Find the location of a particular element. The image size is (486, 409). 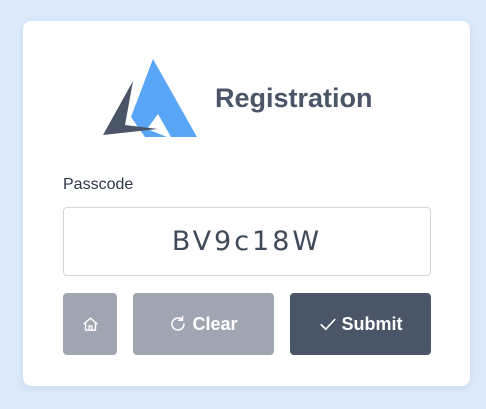

passcode-field: BV9c18W is located at coordinates (247, 241).